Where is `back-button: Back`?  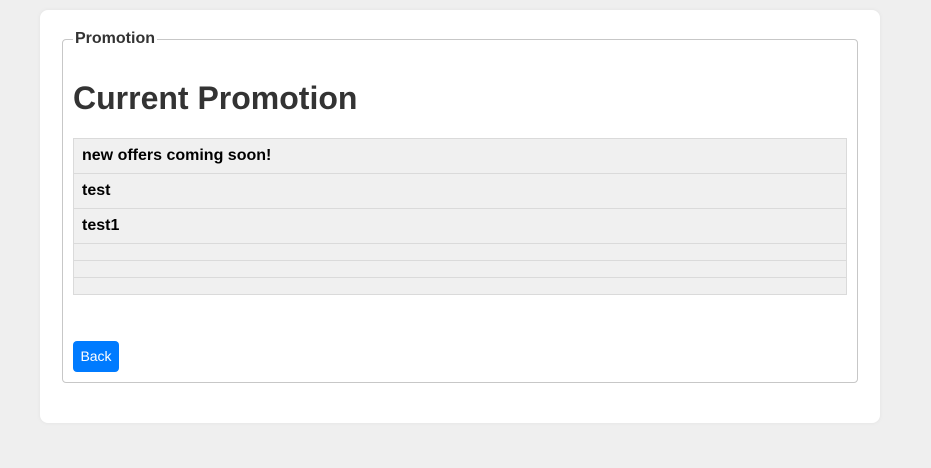
back-button: Back is located at coordinates (96, 356).